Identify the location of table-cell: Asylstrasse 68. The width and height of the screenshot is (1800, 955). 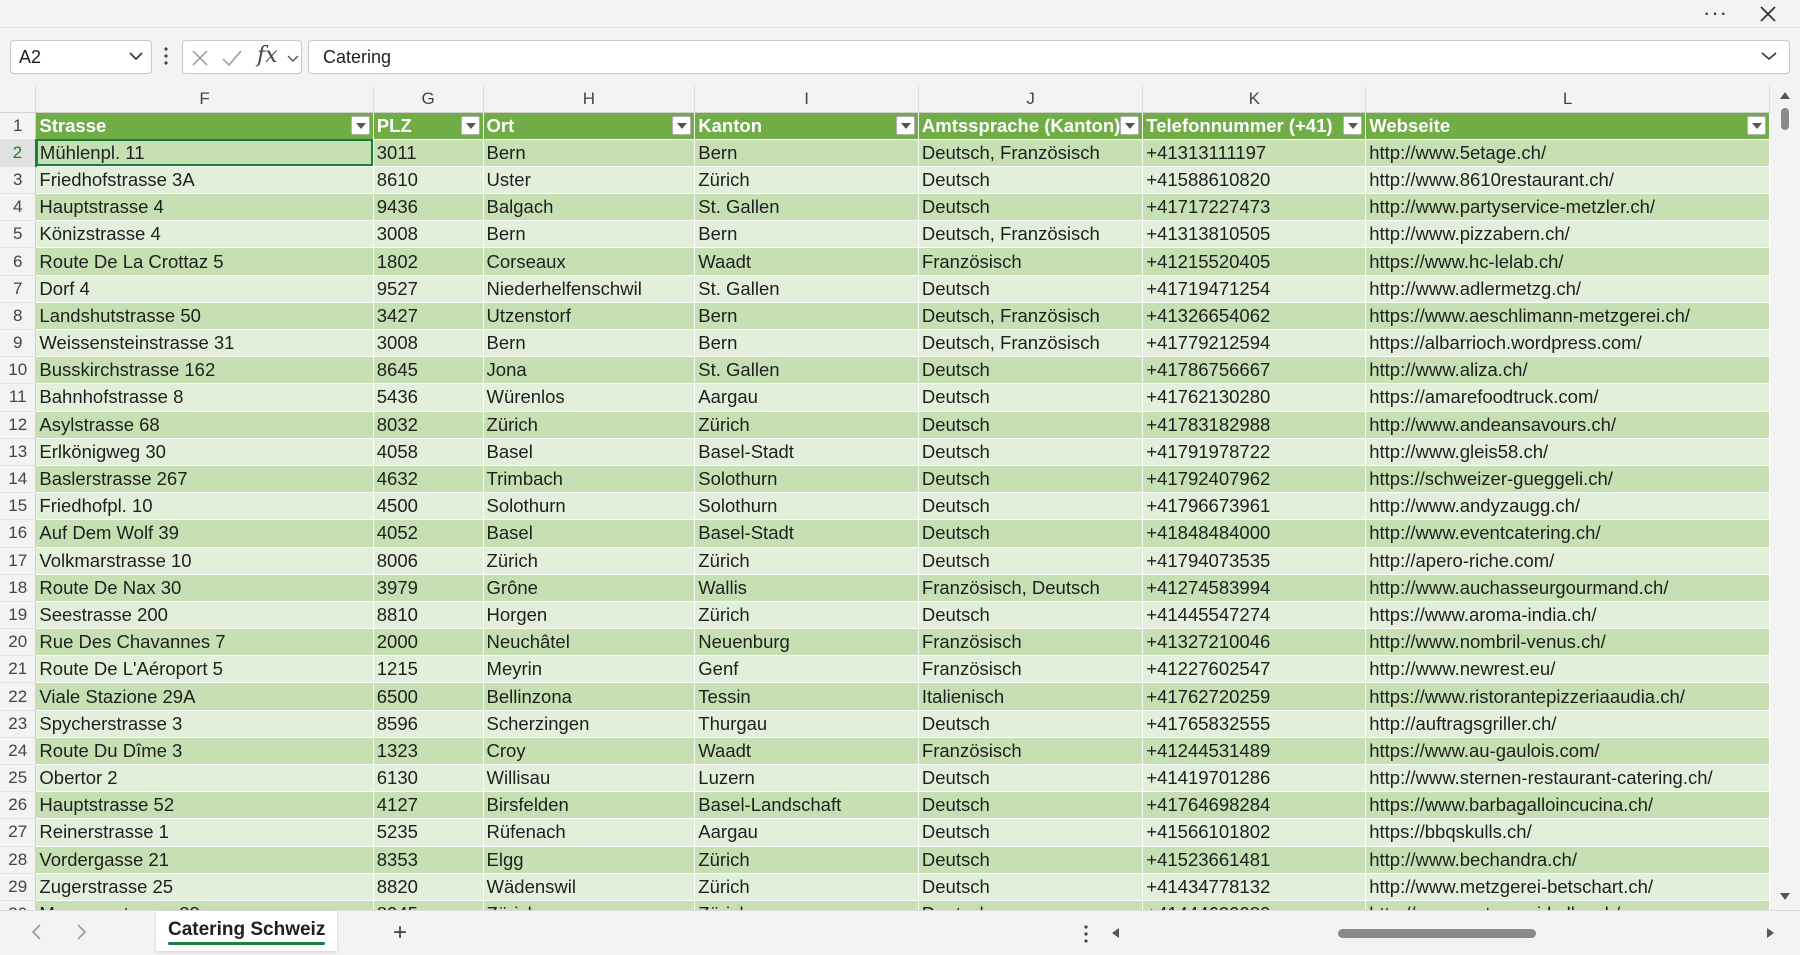
(204, 425).